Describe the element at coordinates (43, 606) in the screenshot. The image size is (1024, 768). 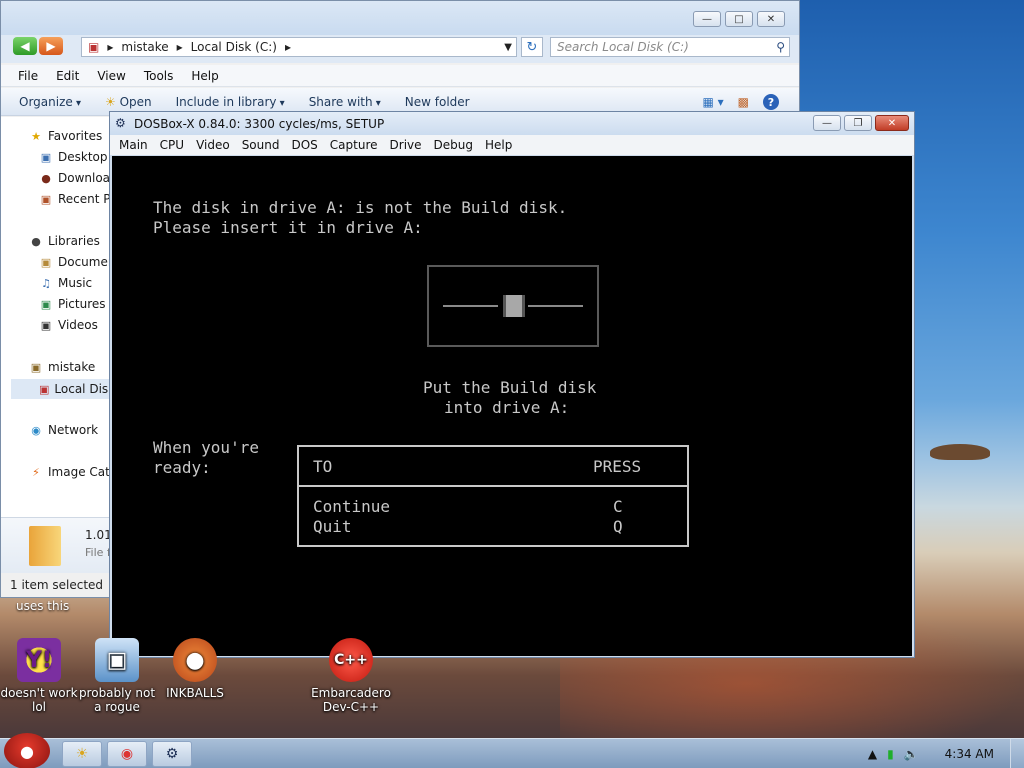
I see `desktop-label-uses-this: uses this` at that location.